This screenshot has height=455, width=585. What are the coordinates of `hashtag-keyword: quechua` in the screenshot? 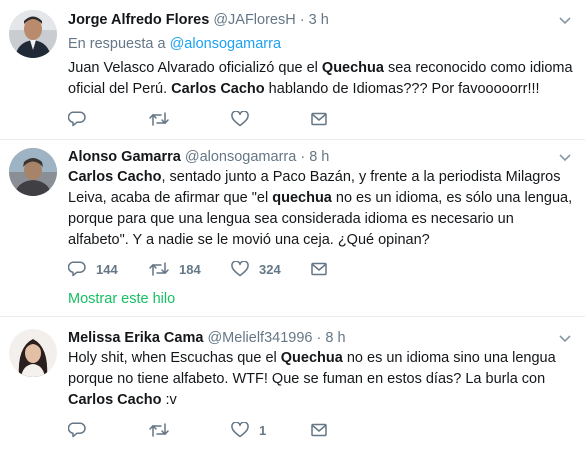 It's located at (302, 198).